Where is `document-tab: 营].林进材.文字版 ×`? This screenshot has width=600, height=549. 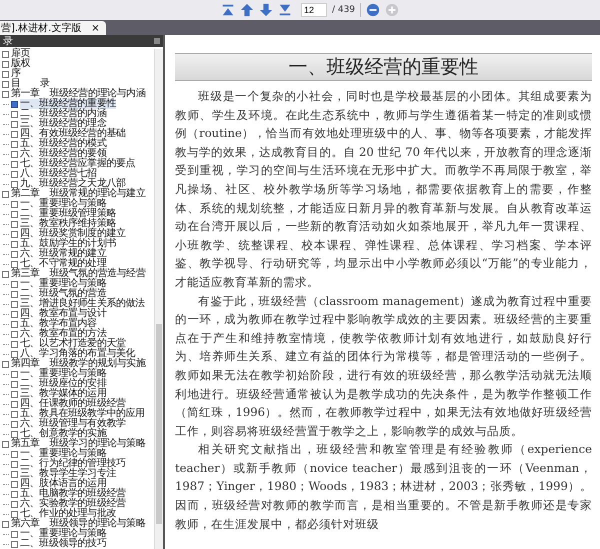 document-tab: 营].林进材.文字版 × is located at coordinates (53, 28).